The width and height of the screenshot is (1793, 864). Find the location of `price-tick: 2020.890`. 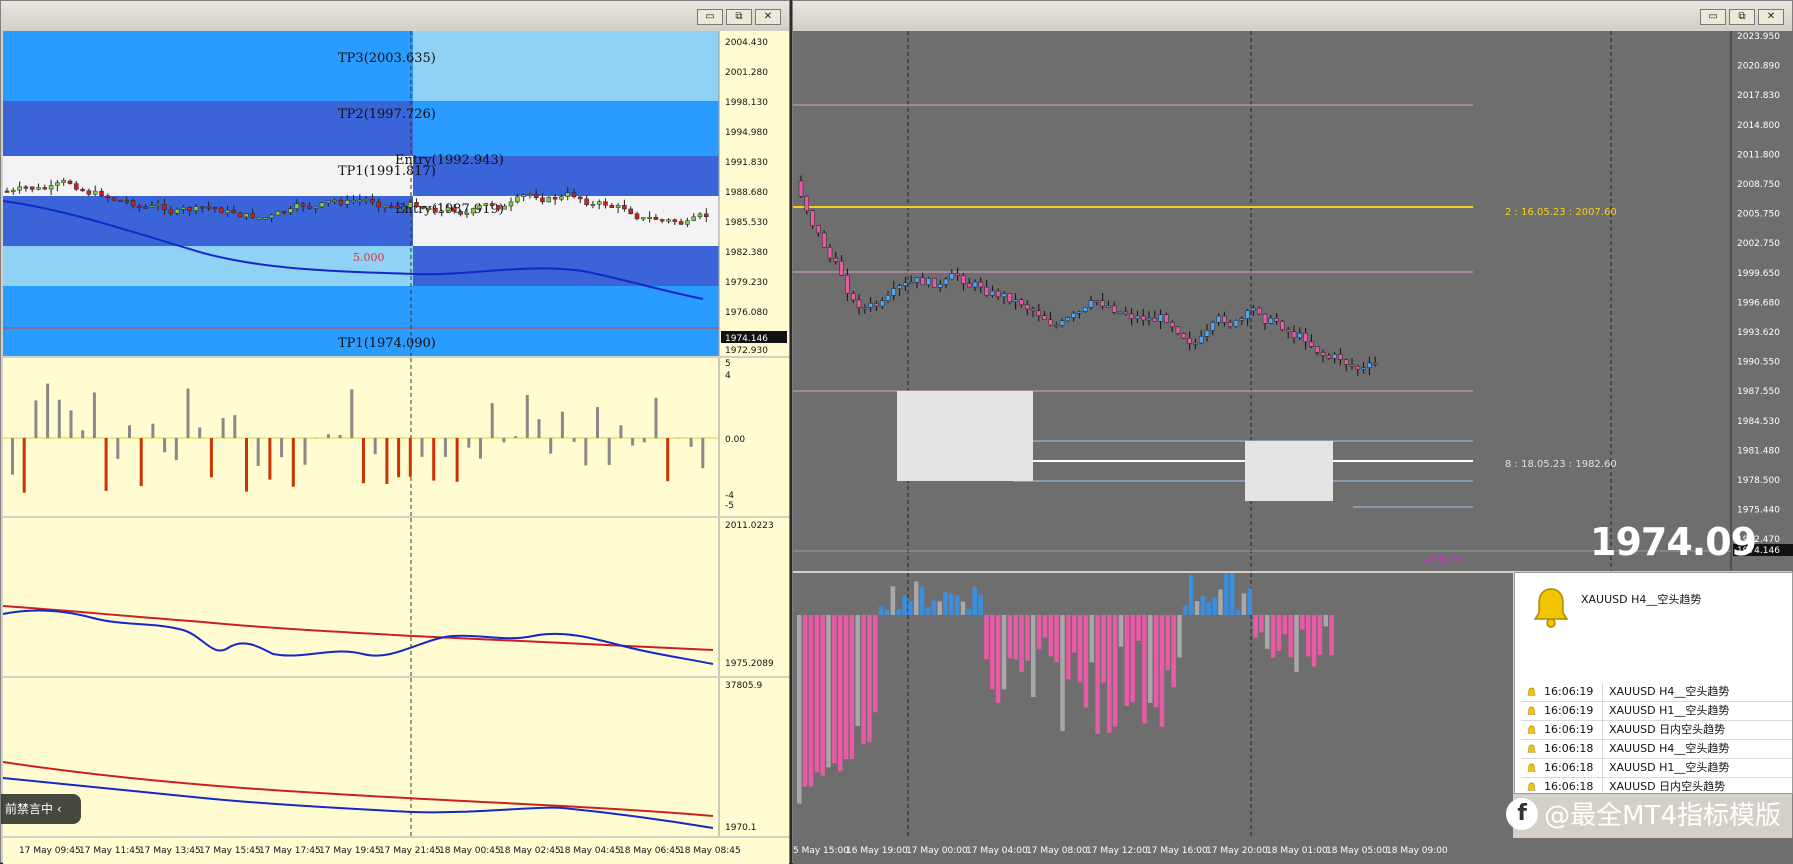

price-tick: 2020.890 is located at coordinates (1758, 67).